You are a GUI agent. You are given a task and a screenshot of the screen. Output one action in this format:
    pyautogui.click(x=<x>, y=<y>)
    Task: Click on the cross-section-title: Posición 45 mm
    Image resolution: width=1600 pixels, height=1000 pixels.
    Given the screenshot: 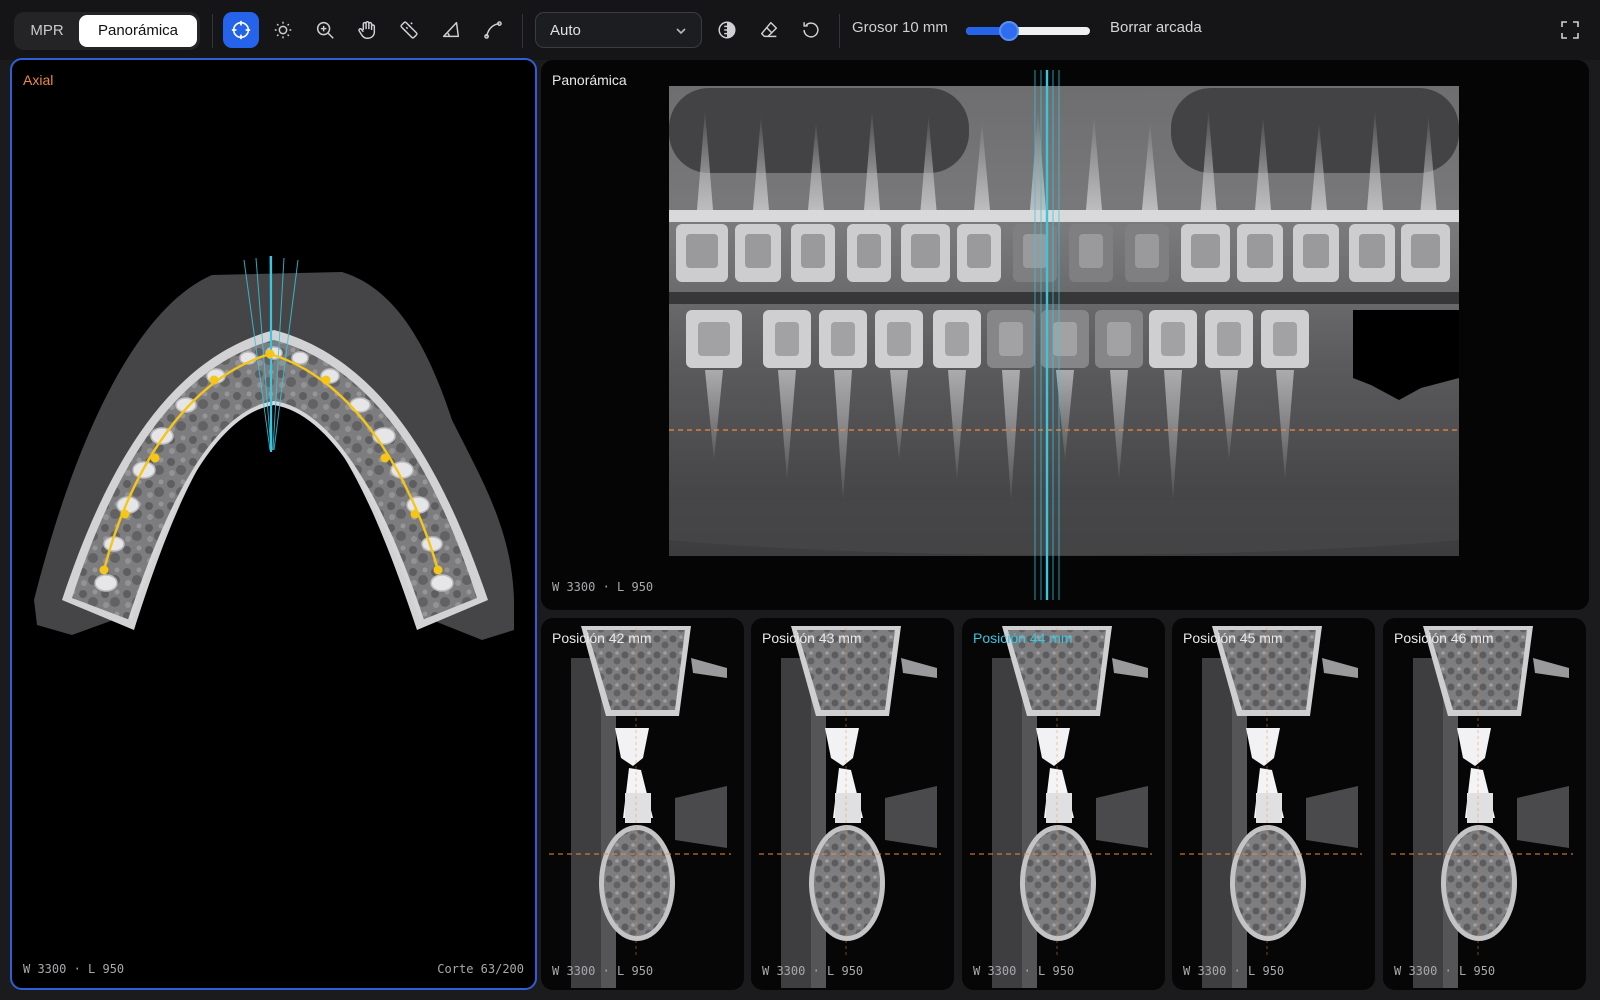 What is the action you would take?
    pyautogui.click(x=1233, y=638)
    